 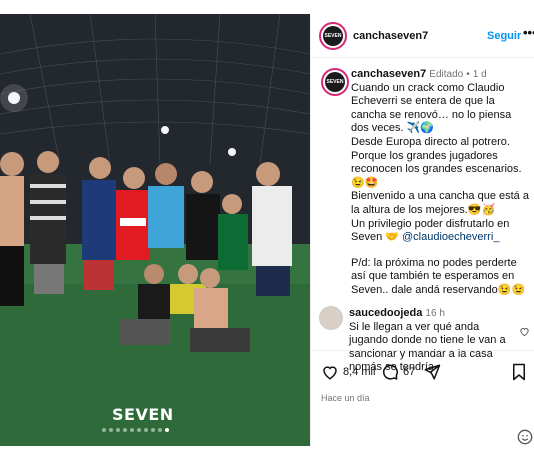 I want to click on comment-time: 16 h, so click(x=435, y=313).